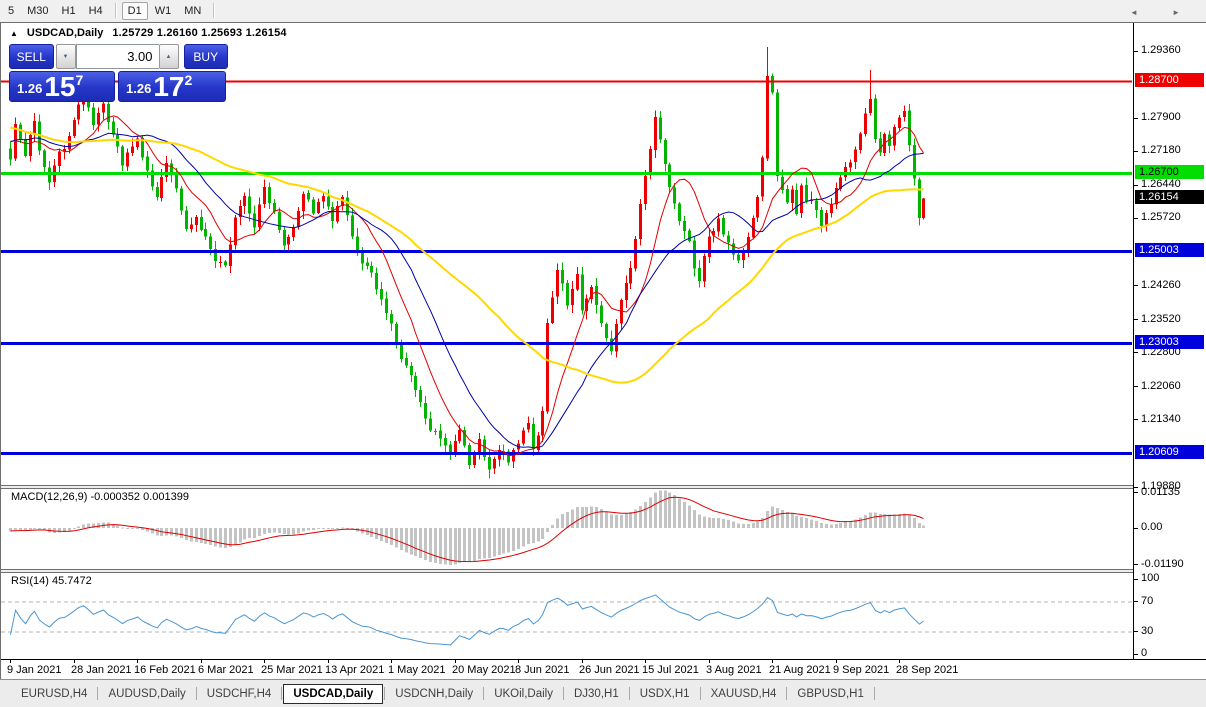 This screenshot has height=707, width=1206. Describe the element at coordinates (163, 11) in the screenshot. I see `timeframe-button-w1: W1` at that location.